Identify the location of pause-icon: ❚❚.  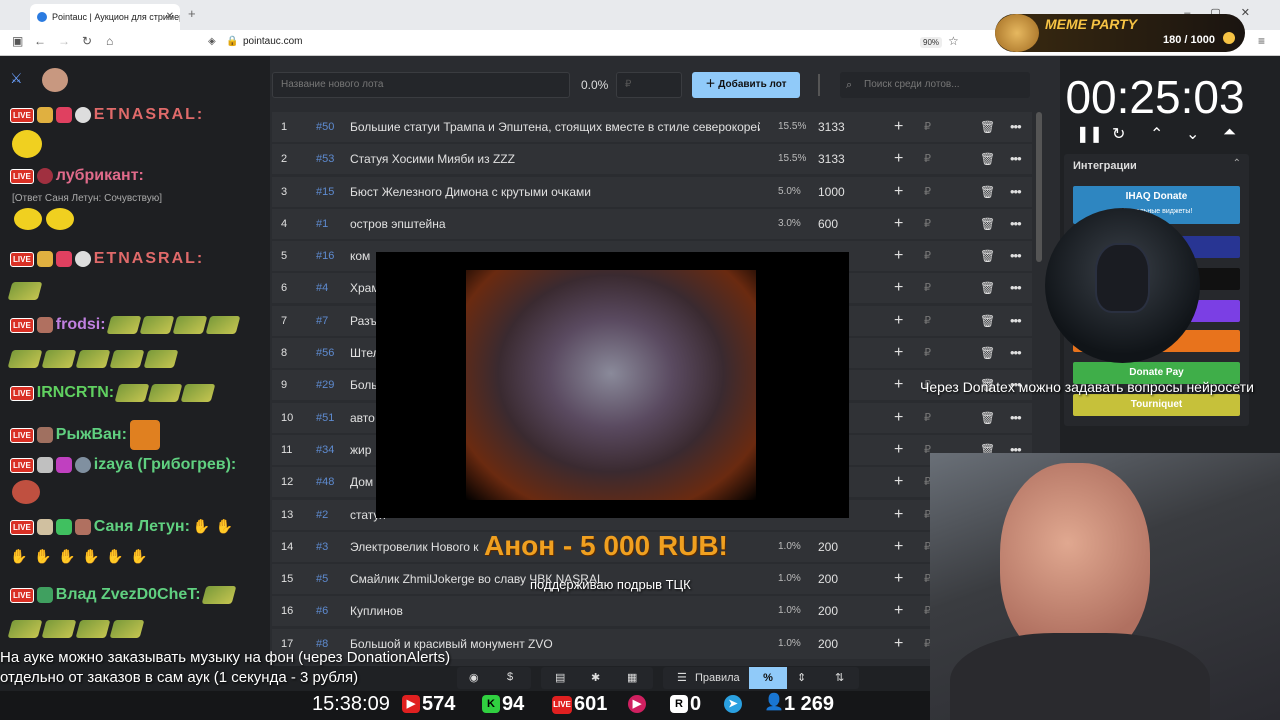
(1089, 134).